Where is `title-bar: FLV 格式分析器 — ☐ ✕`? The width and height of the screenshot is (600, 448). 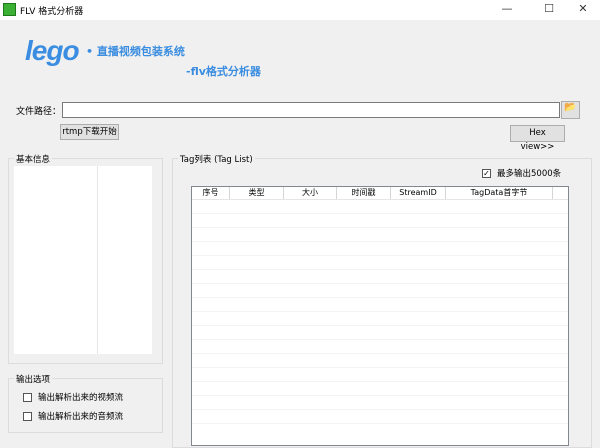
title-bar: FLV 格式分析器 — ☐ ✕ is located at coordinates (300, 10).